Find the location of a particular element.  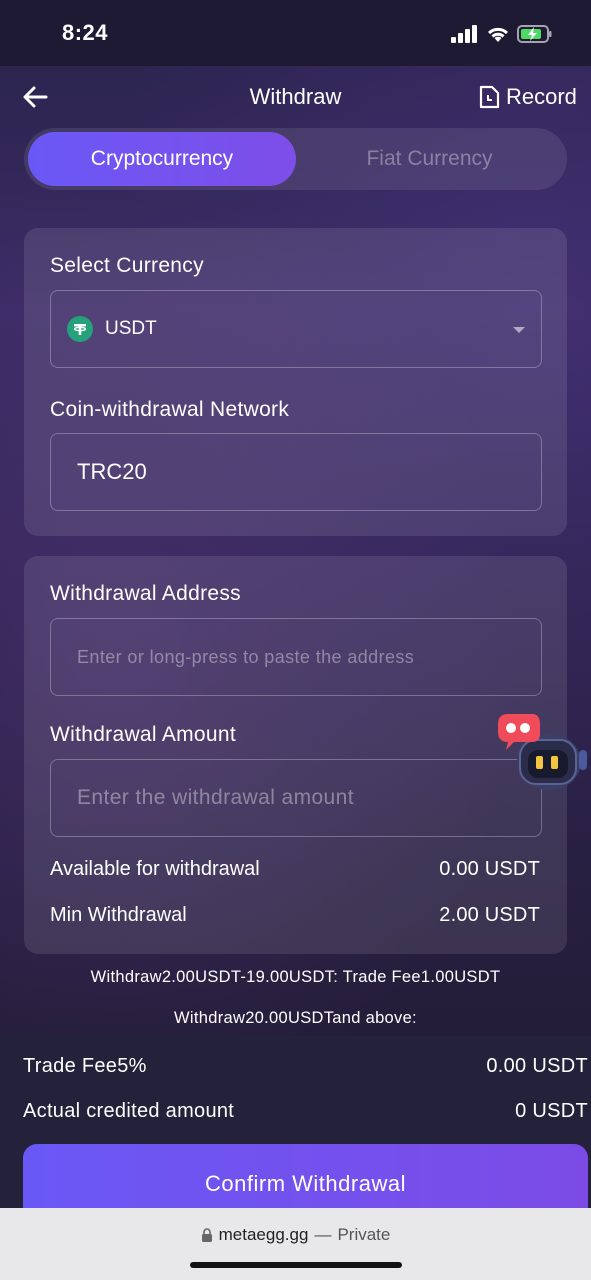

amount-field is located at coordinates (296, 798).